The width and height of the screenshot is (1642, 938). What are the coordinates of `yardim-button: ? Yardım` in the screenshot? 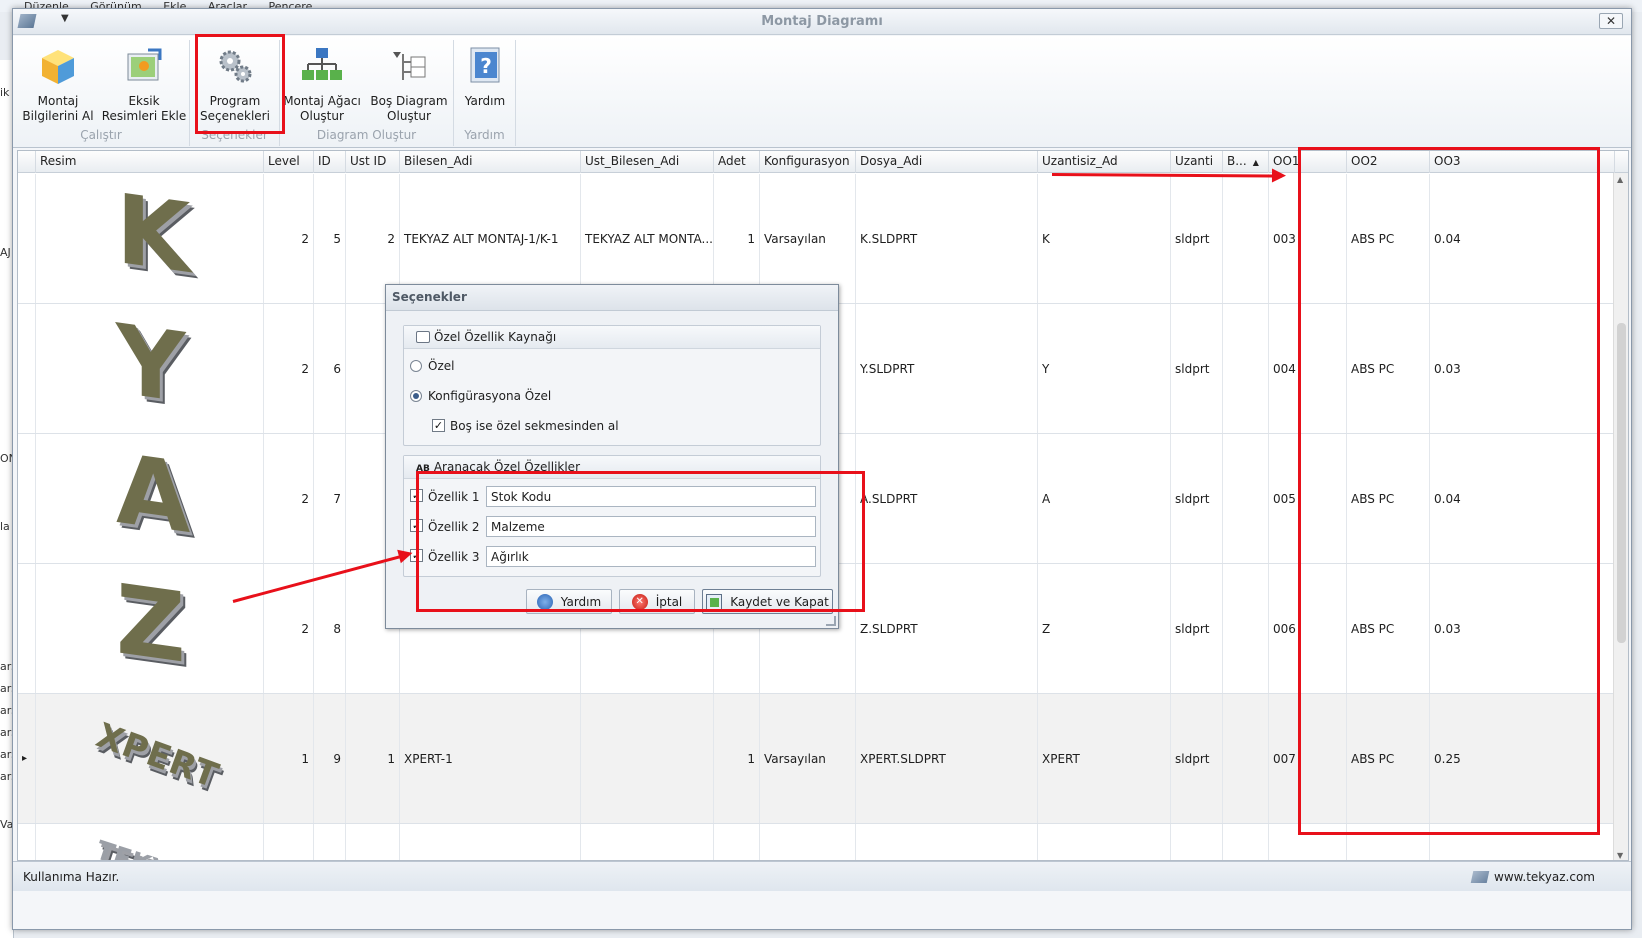 It's located at (485, 82).